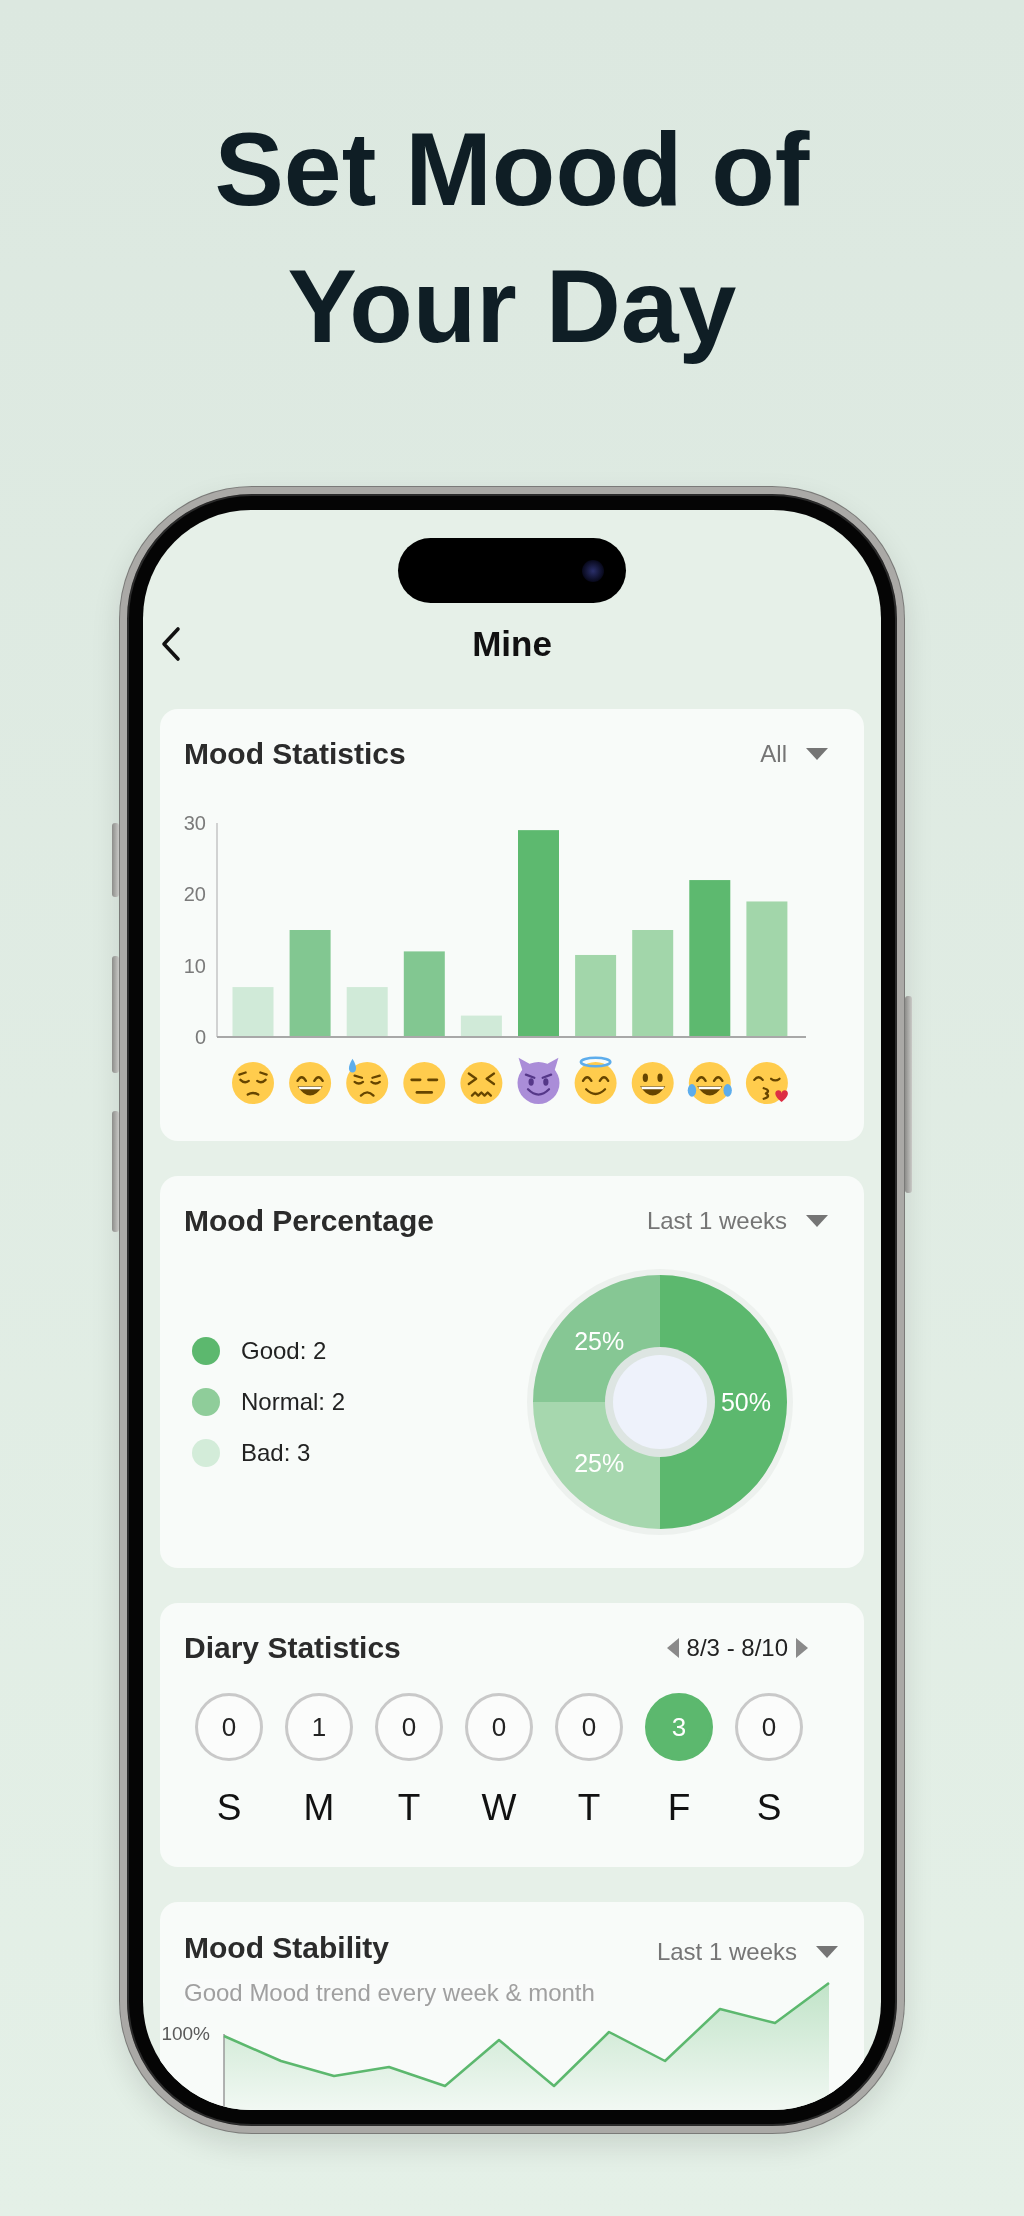 This screenshot has width=1024, height=2216. I want to click on card-title: Mood Percentage, so click(309, 1221).